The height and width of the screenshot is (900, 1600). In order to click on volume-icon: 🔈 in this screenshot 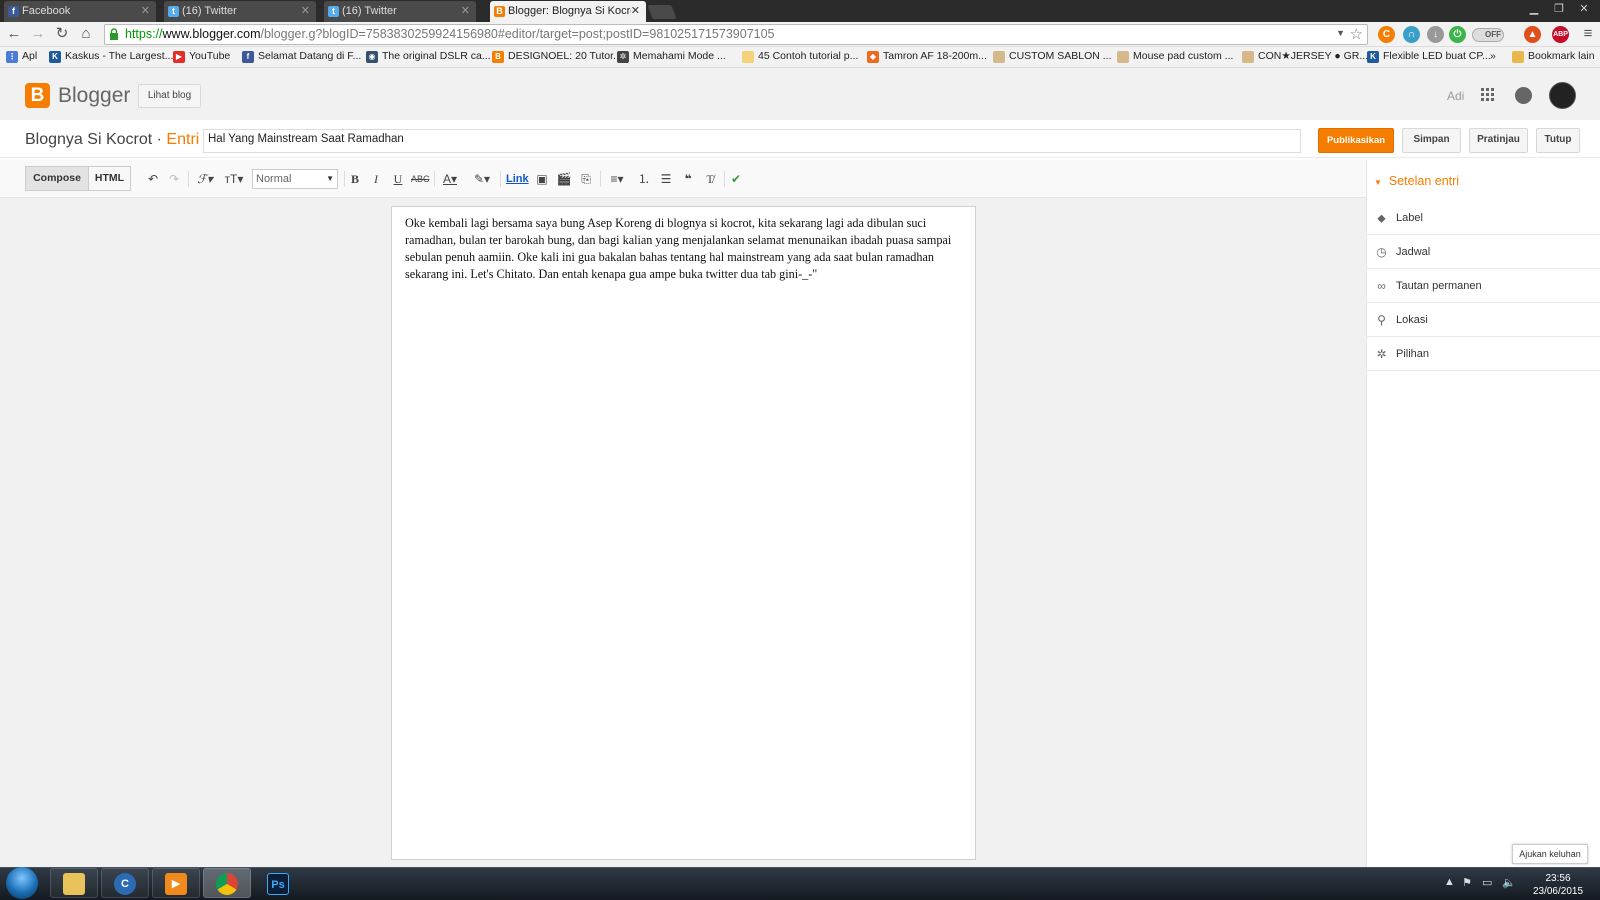, I will do `click(1509, 882)`.